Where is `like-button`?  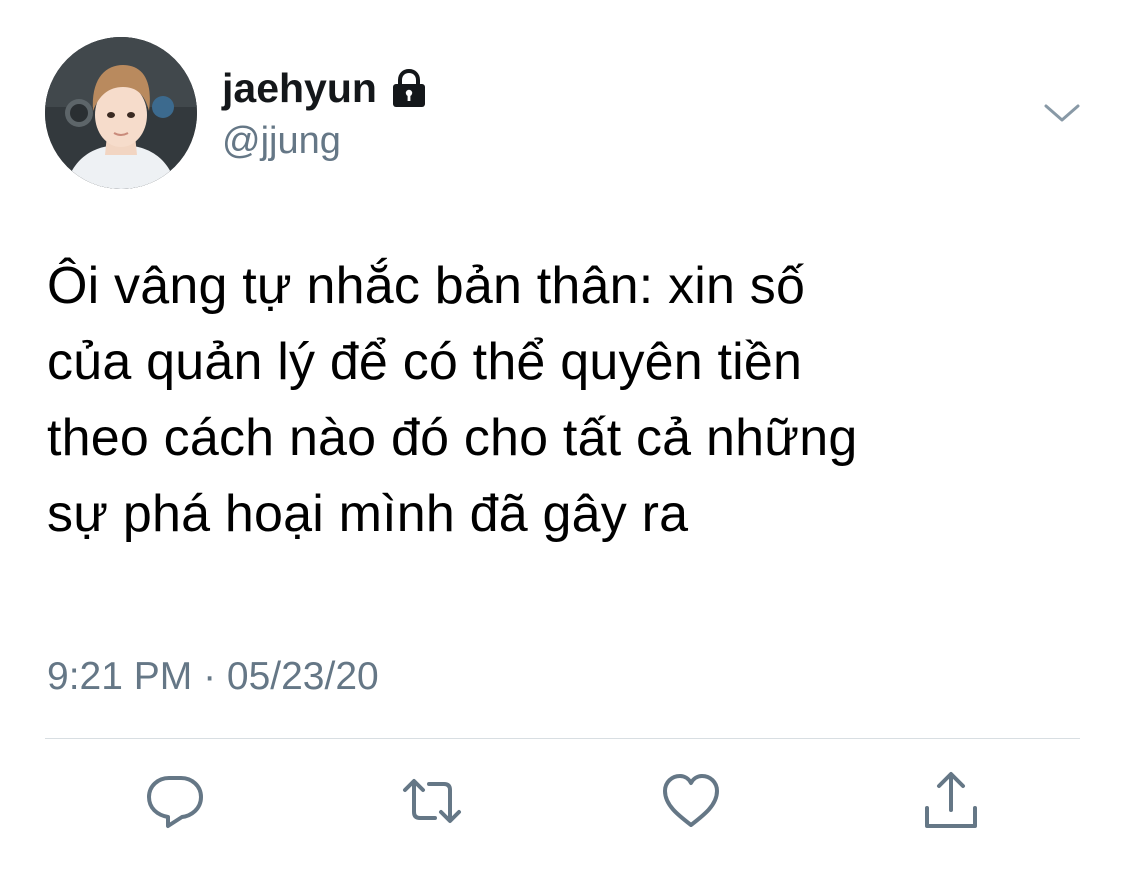
like-button is located at coordinates (691, 801).